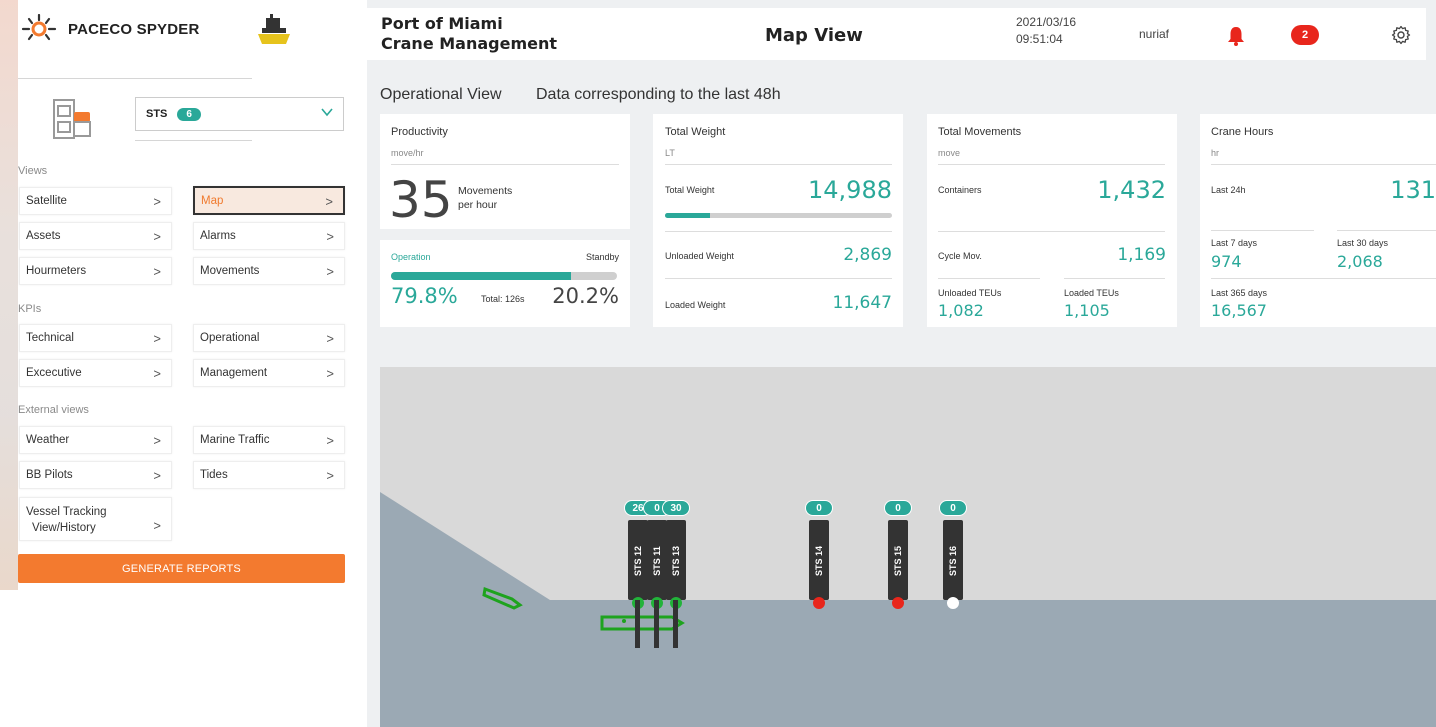  What do you see at coordinates (95, 201) in the screenshot?
I see `nav-satellite: Satellite >` at bounding box center [95, 201].